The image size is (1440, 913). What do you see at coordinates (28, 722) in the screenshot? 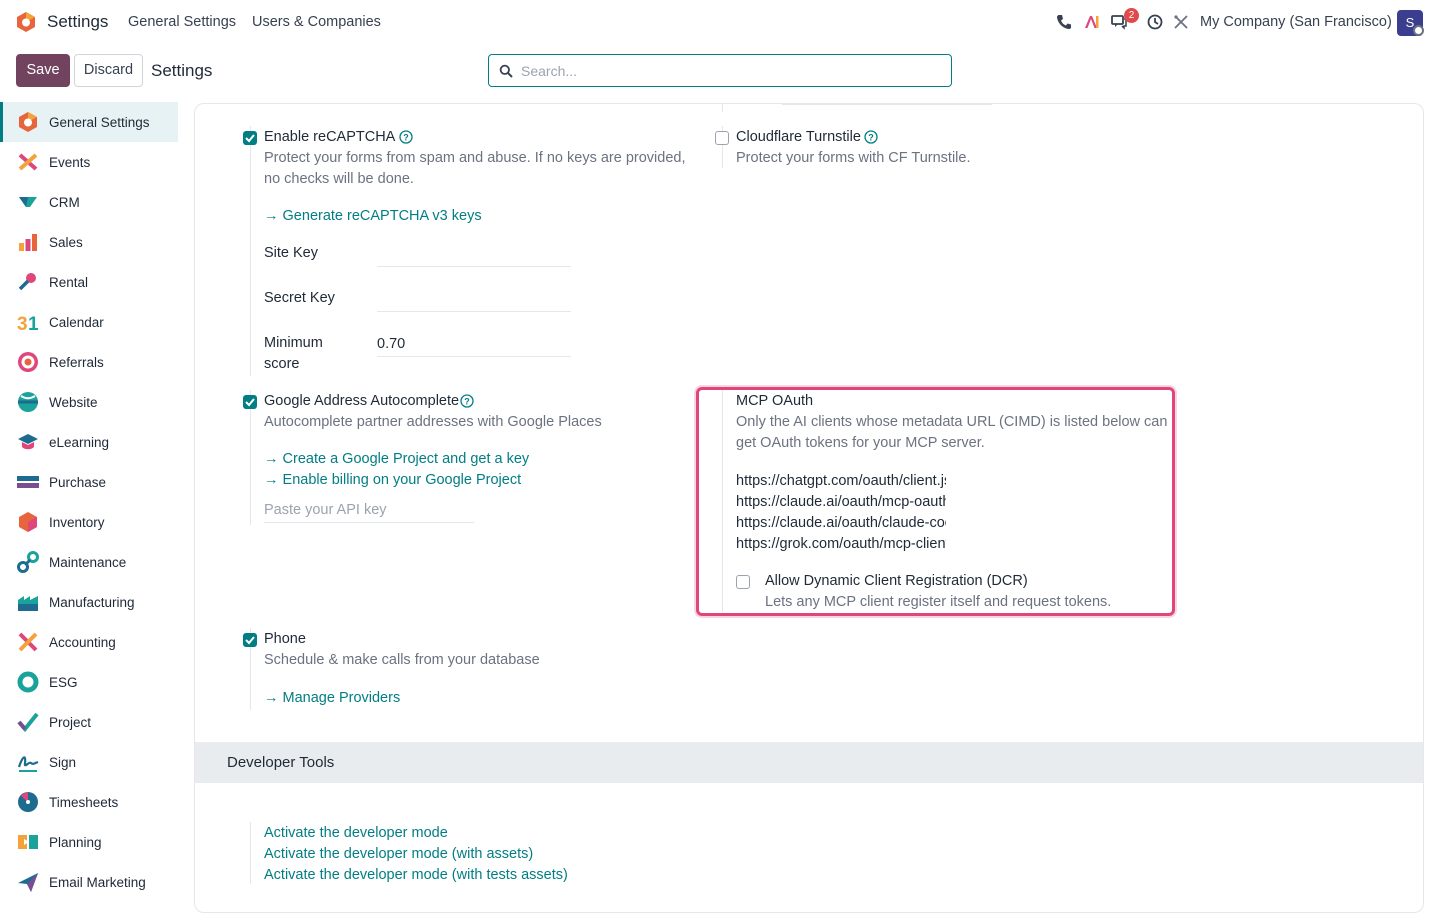
I see `project-icon` at bounding box center [28, 722].